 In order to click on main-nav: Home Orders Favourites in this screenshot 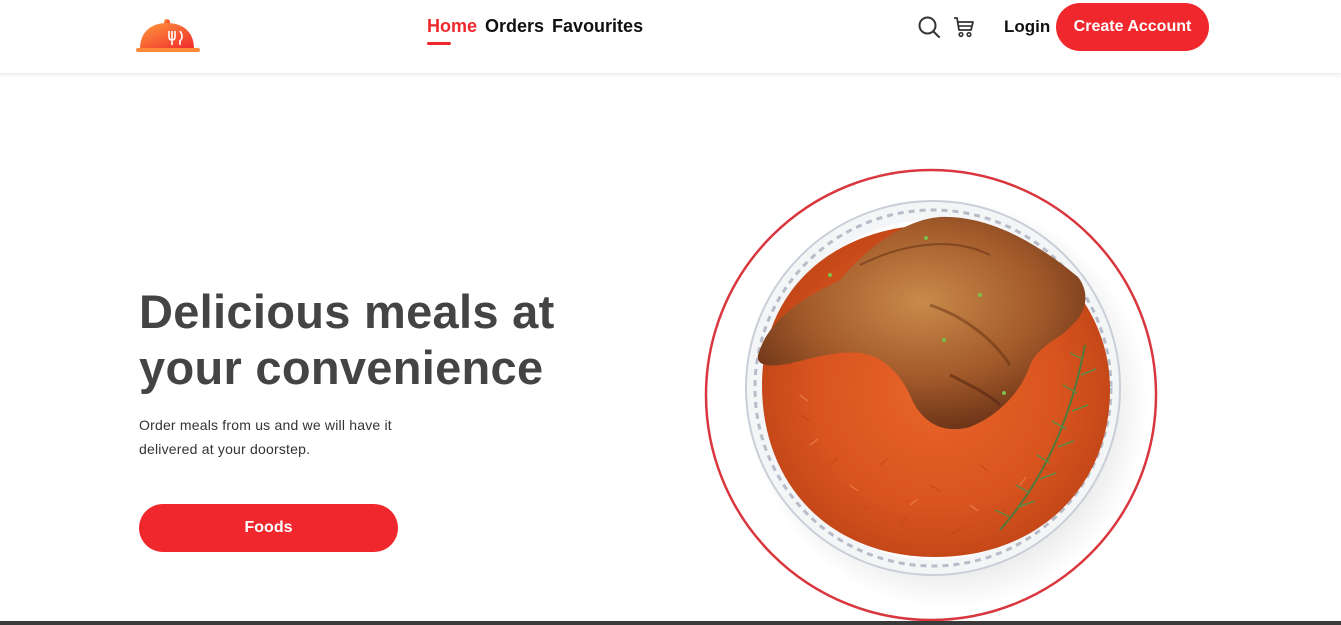, I will do `click(535, 30)`.